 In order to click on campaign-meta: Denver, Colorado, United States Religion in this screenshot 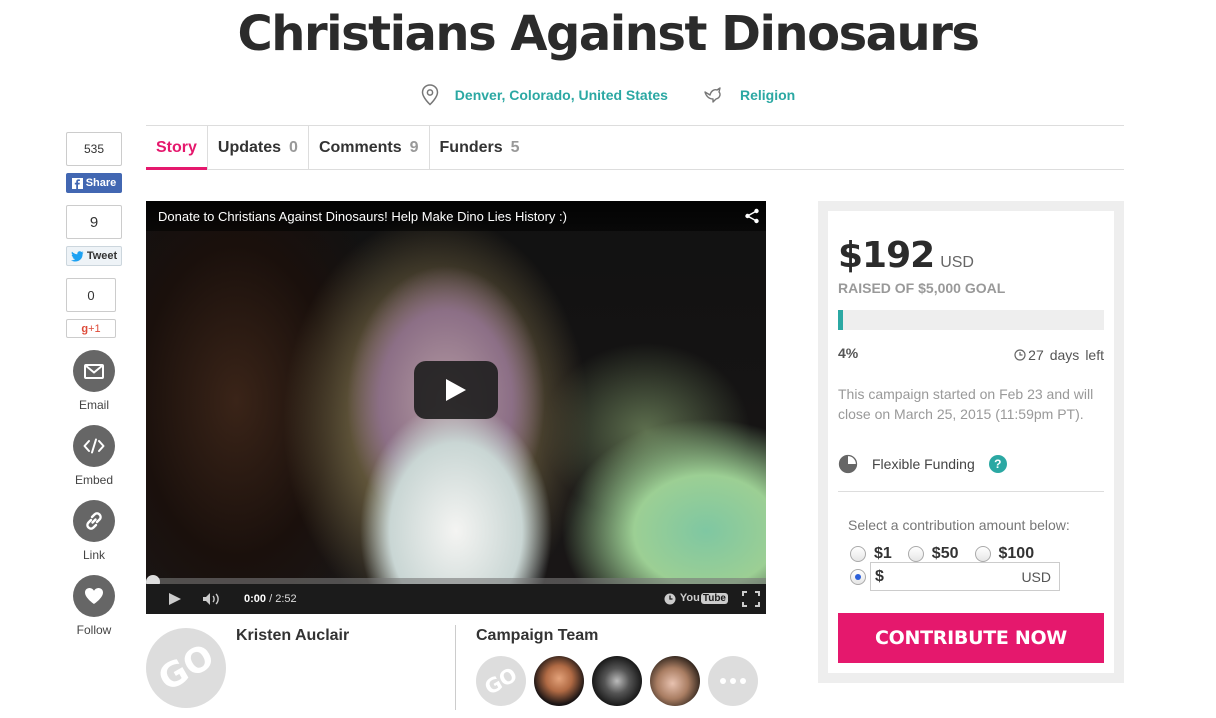, I will do `click(608, 95)`.